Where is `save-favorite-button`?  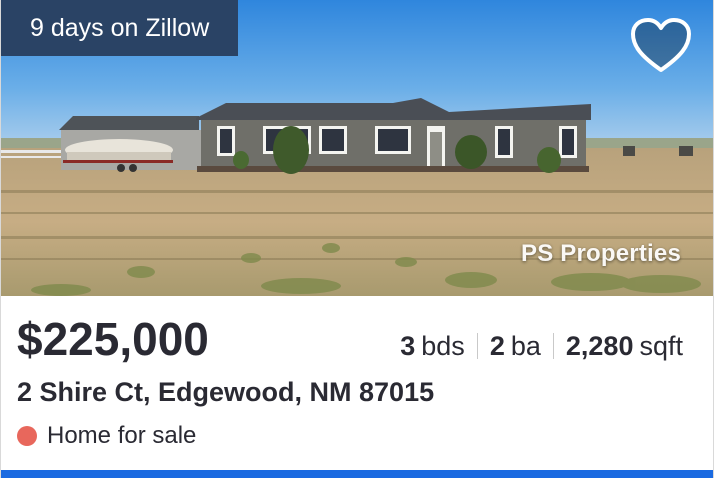 save-favorite-button is located at coordinates (661, 46).